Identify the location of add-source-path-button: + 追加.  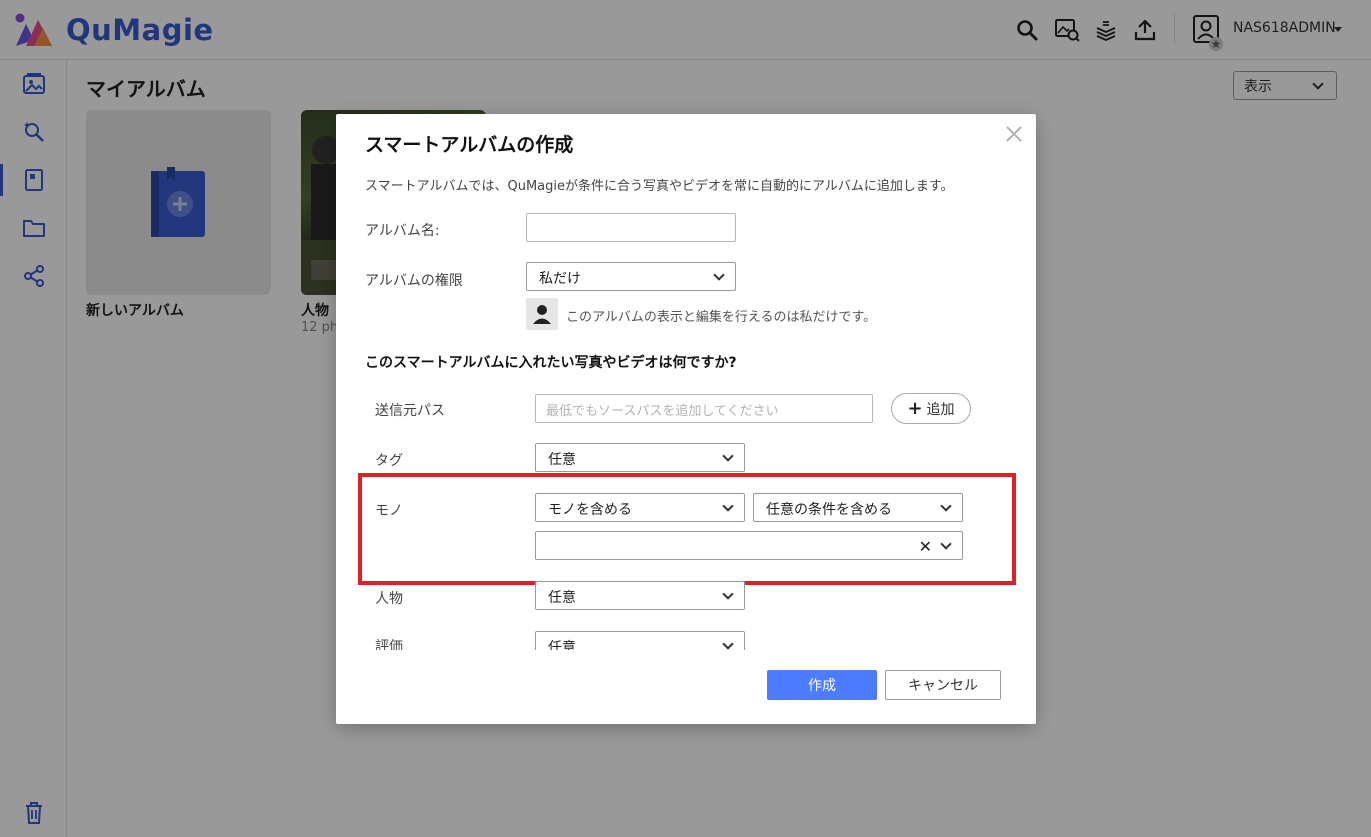
(931, 408).